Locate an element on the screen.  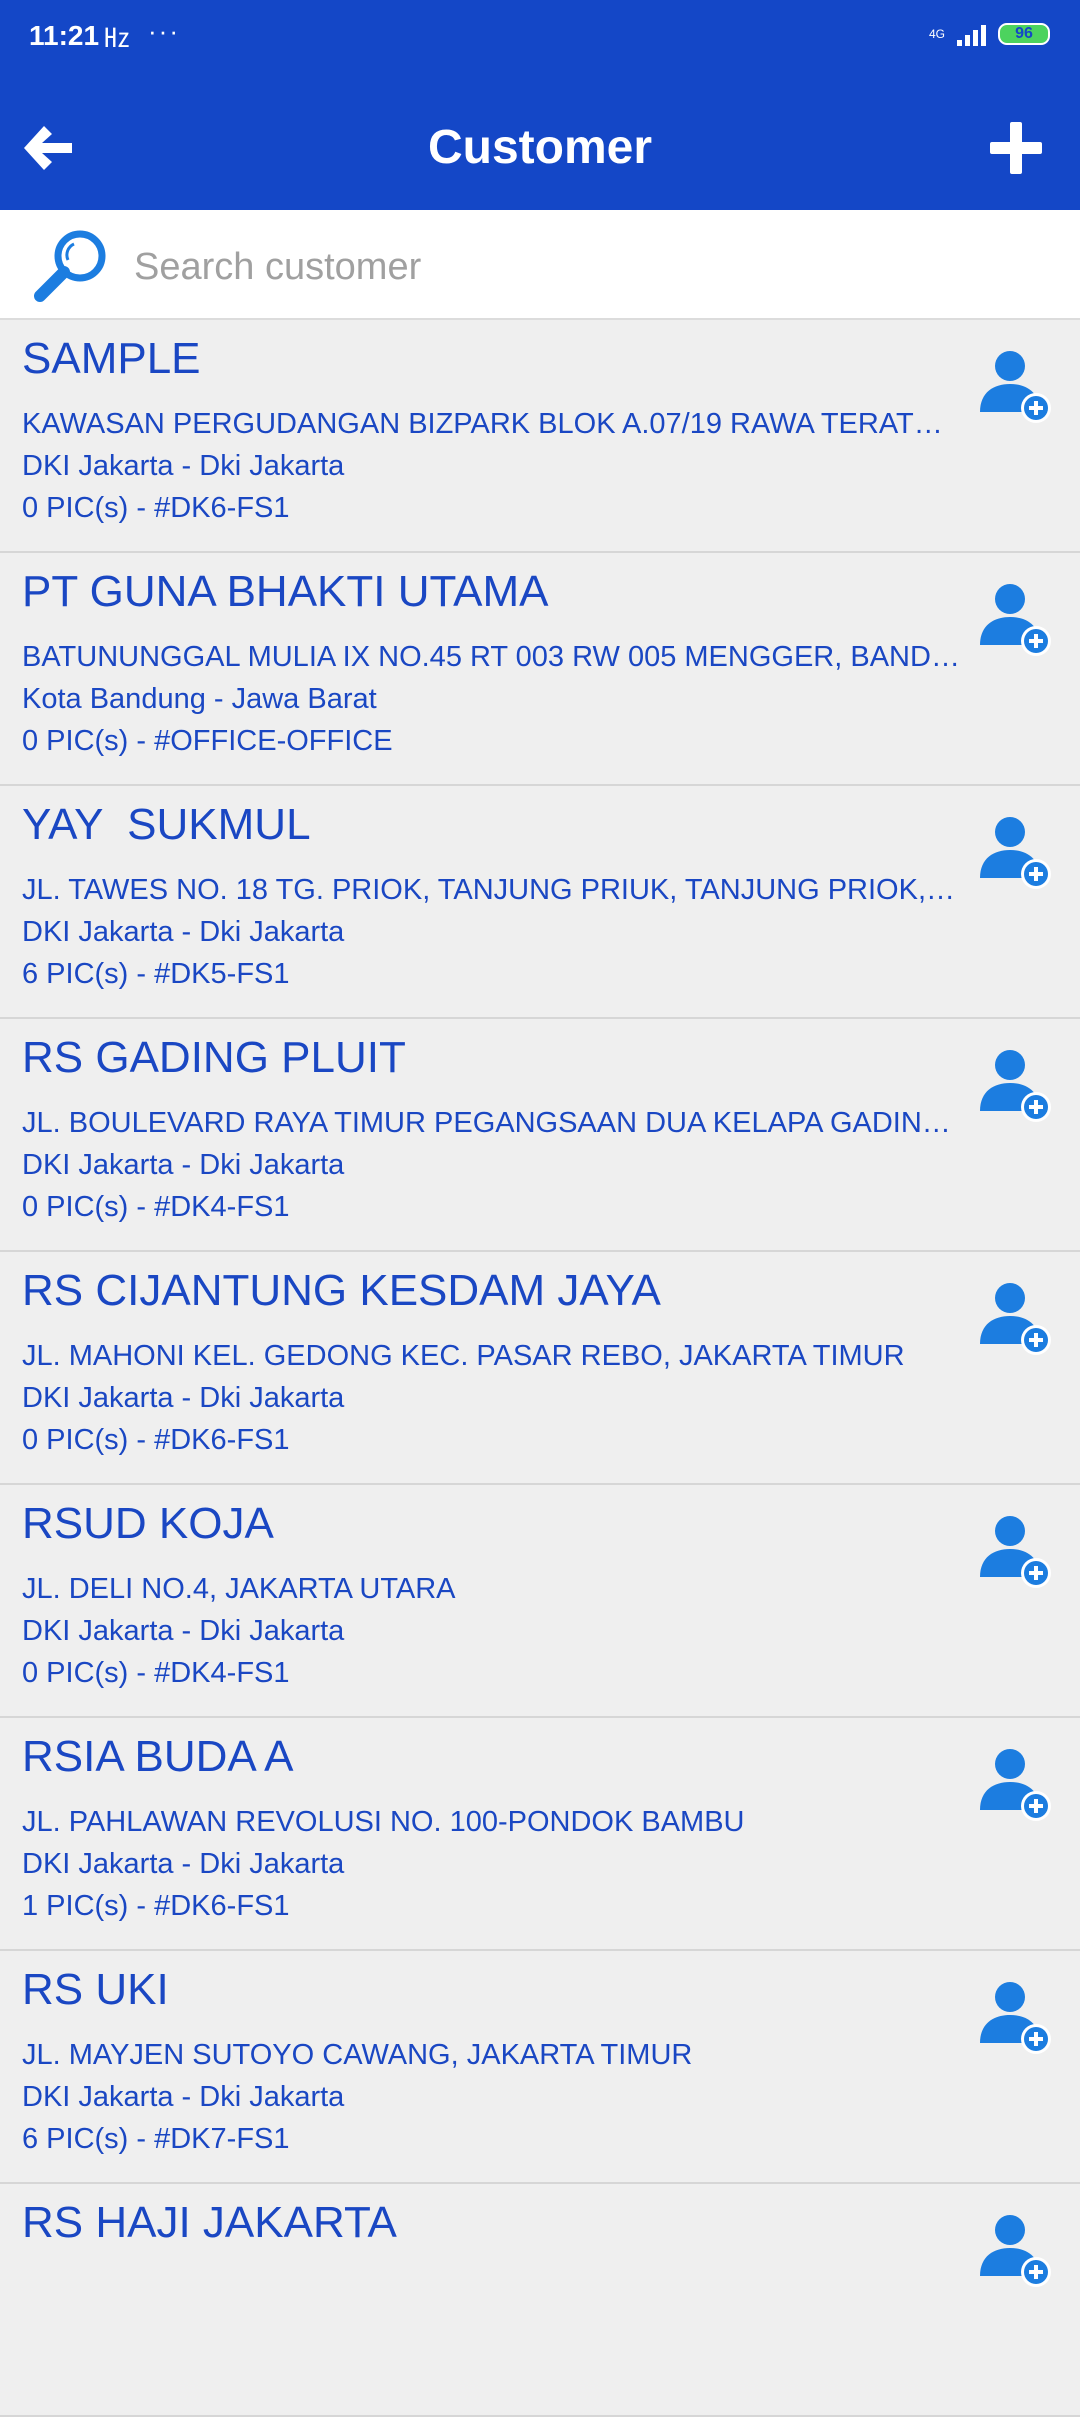
battery-level: 96 is located at coordinates (1024, 33).